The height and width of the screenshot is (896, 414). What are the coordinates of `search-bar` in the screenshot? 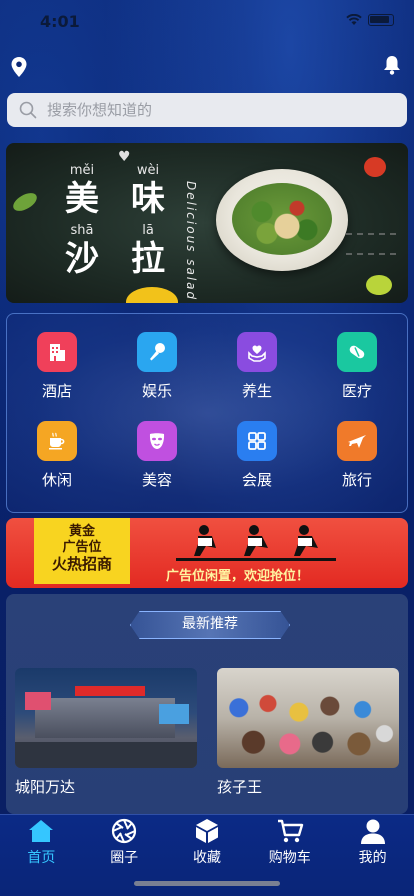 It's located at (207, 110).